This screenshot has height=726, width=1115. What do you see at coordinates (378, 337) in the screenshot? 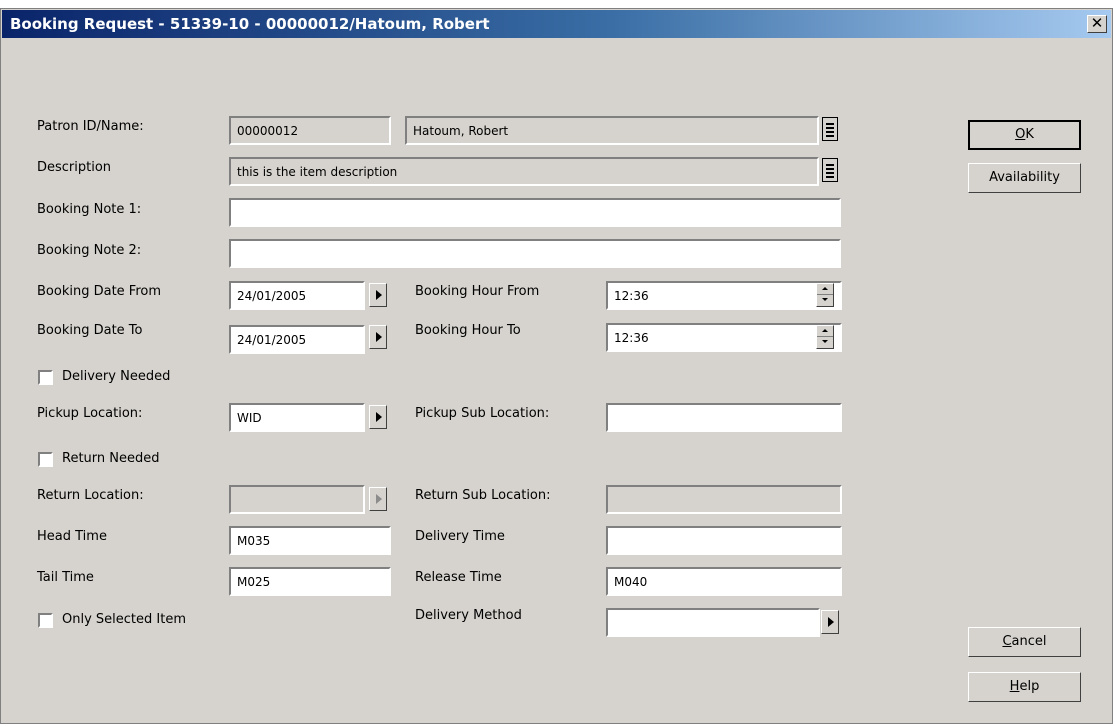
I see `date-to-picker-icon` at bounding box center [378, 337].